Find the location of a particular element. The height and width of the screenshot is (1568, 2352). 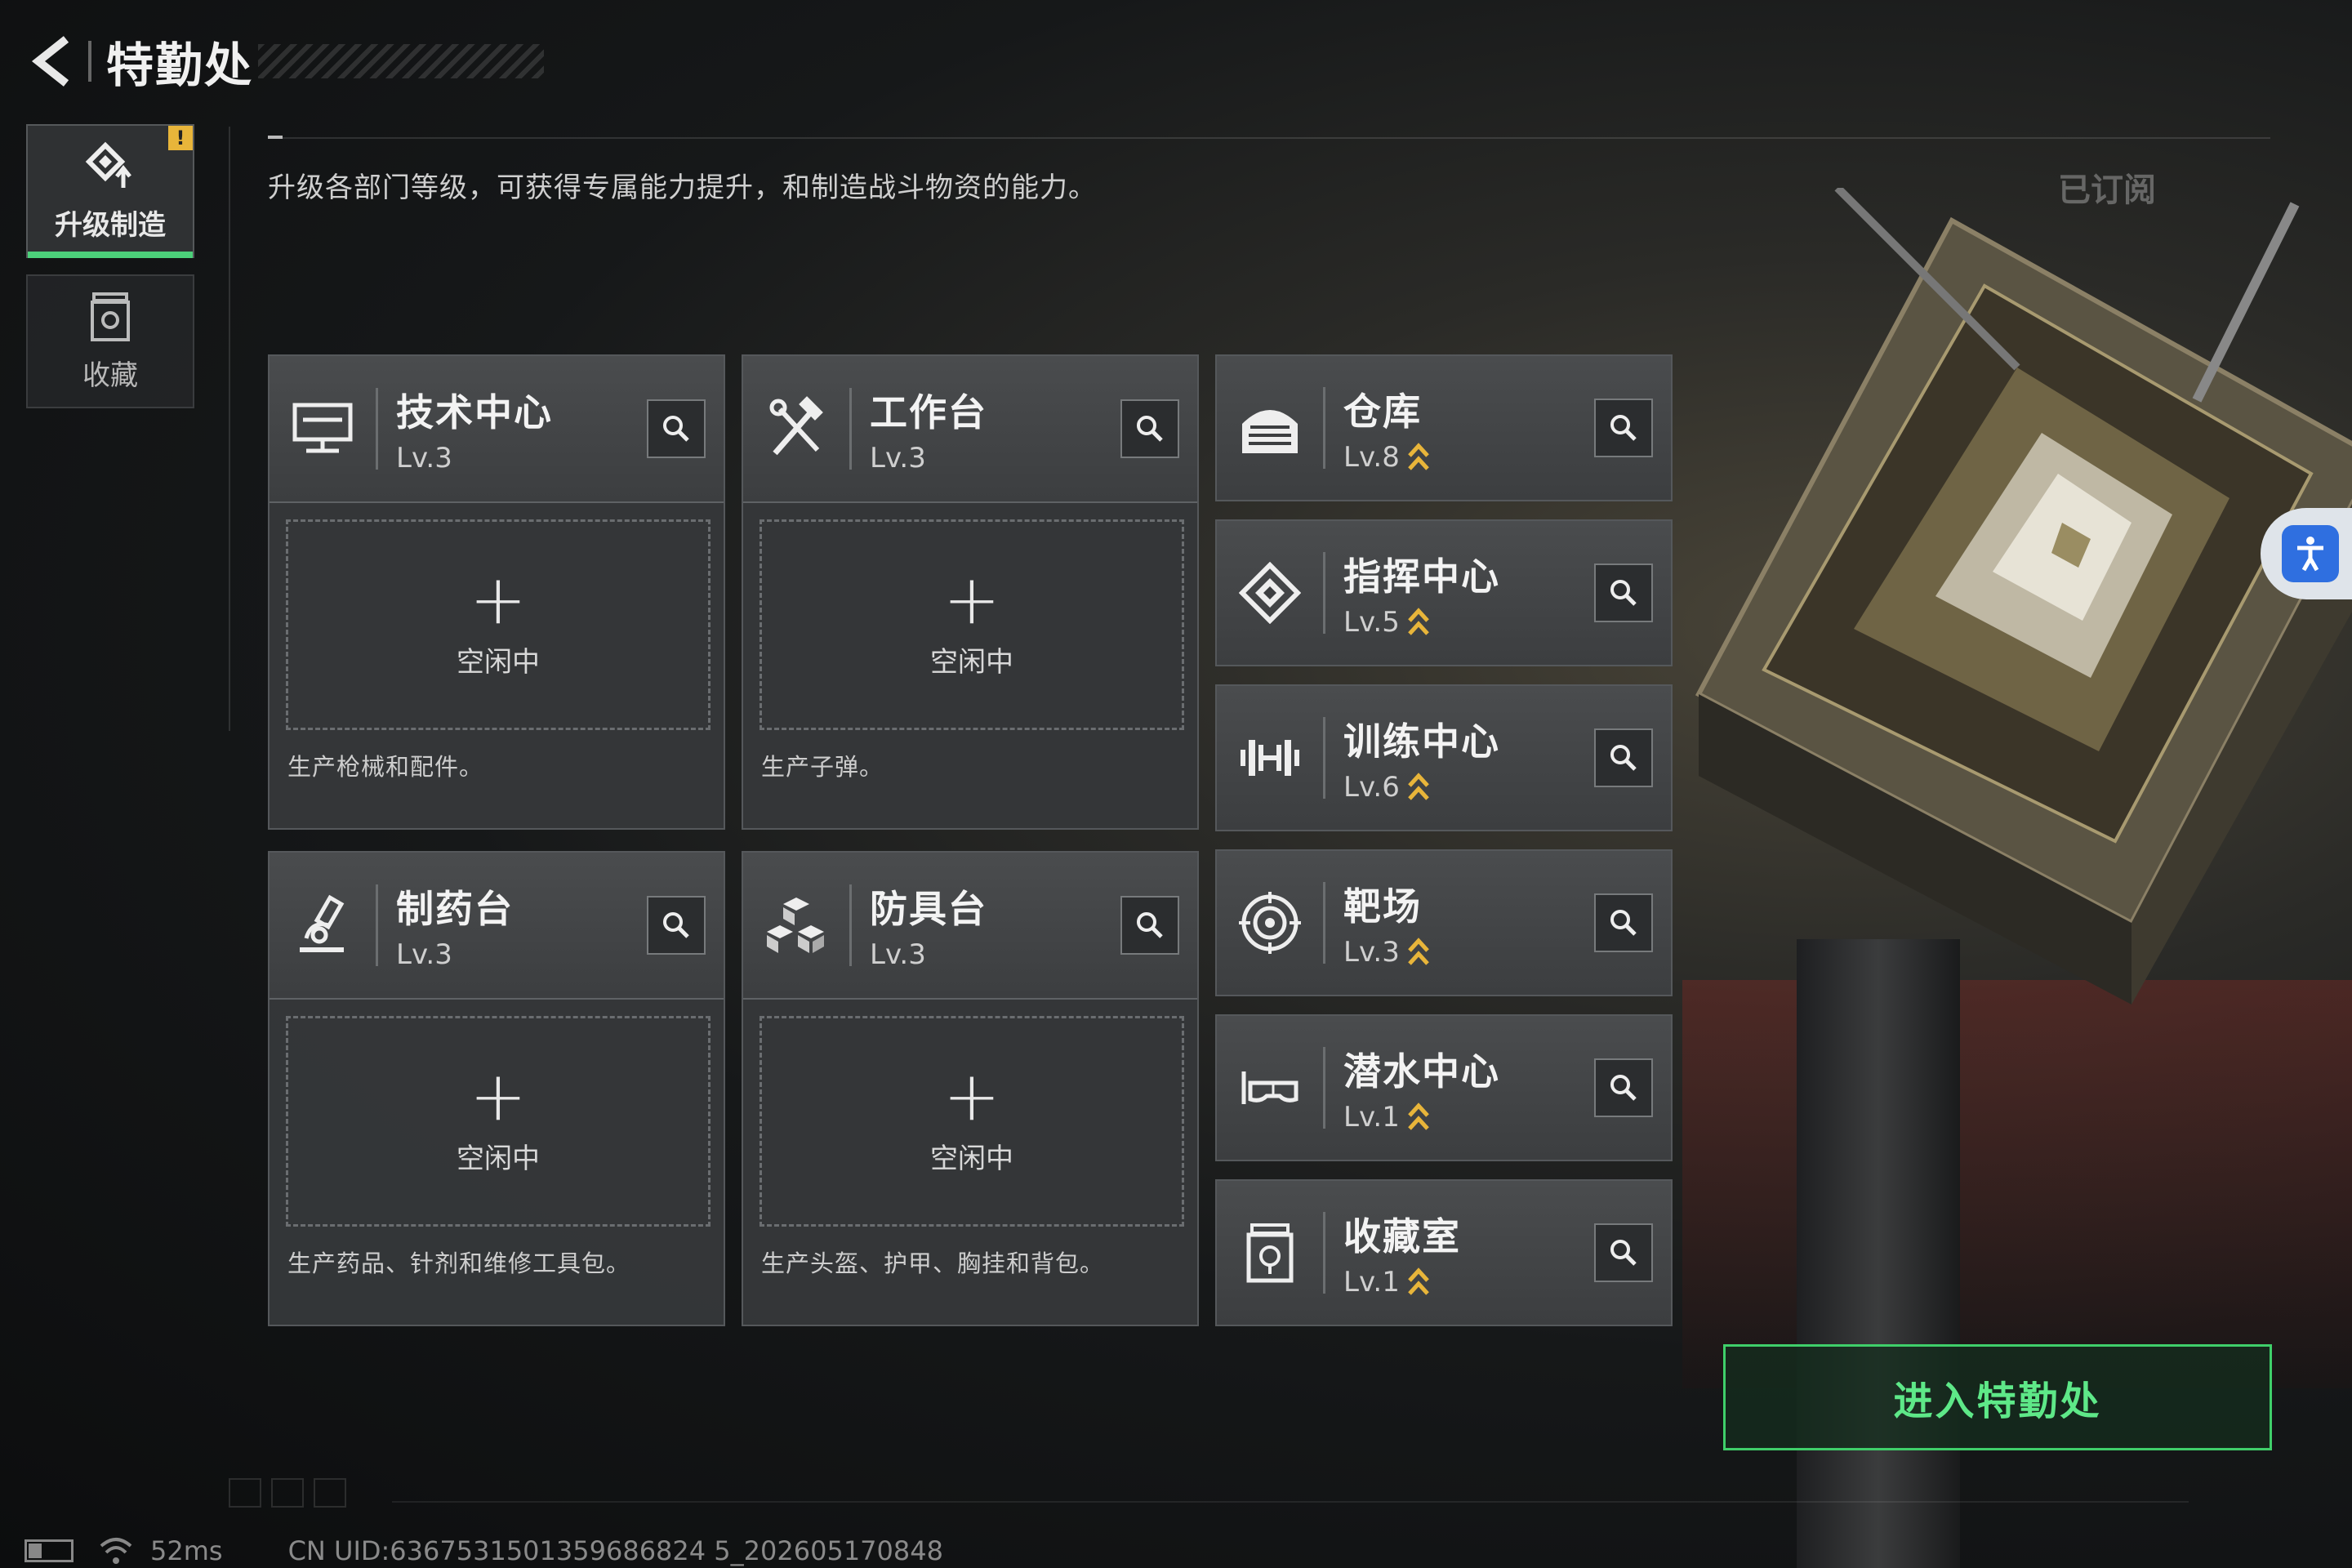

enter-special-ops-button: 进入特勤处 is located at coordinates (1997, 1397).